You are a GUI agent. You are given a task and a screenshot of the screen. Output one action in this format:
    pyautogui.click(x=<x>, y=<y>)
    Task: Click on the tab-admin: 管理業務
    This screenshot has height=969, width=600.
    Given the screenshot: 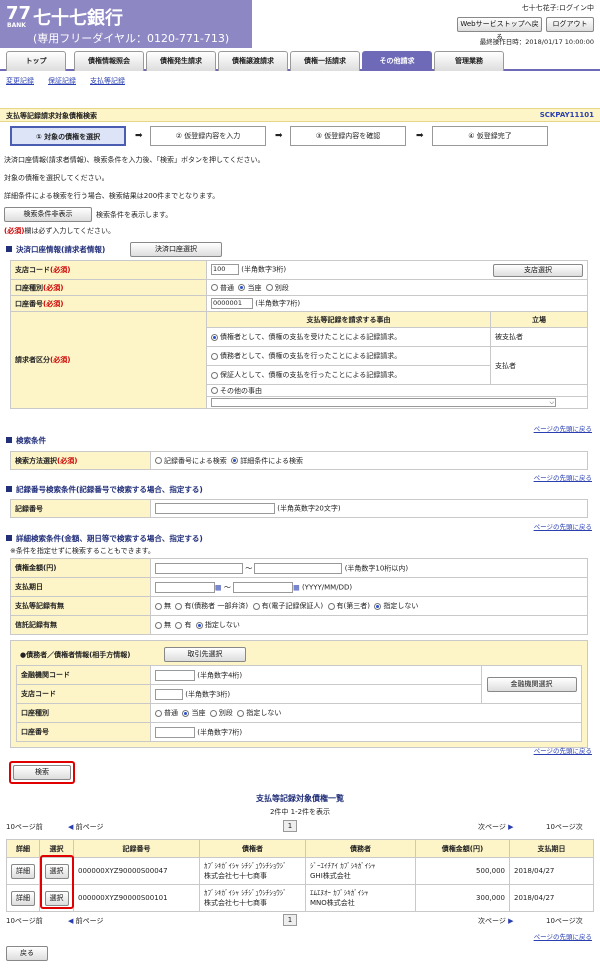 What is the action you would take?
    pyautogui.click(x=469, y=61)
    